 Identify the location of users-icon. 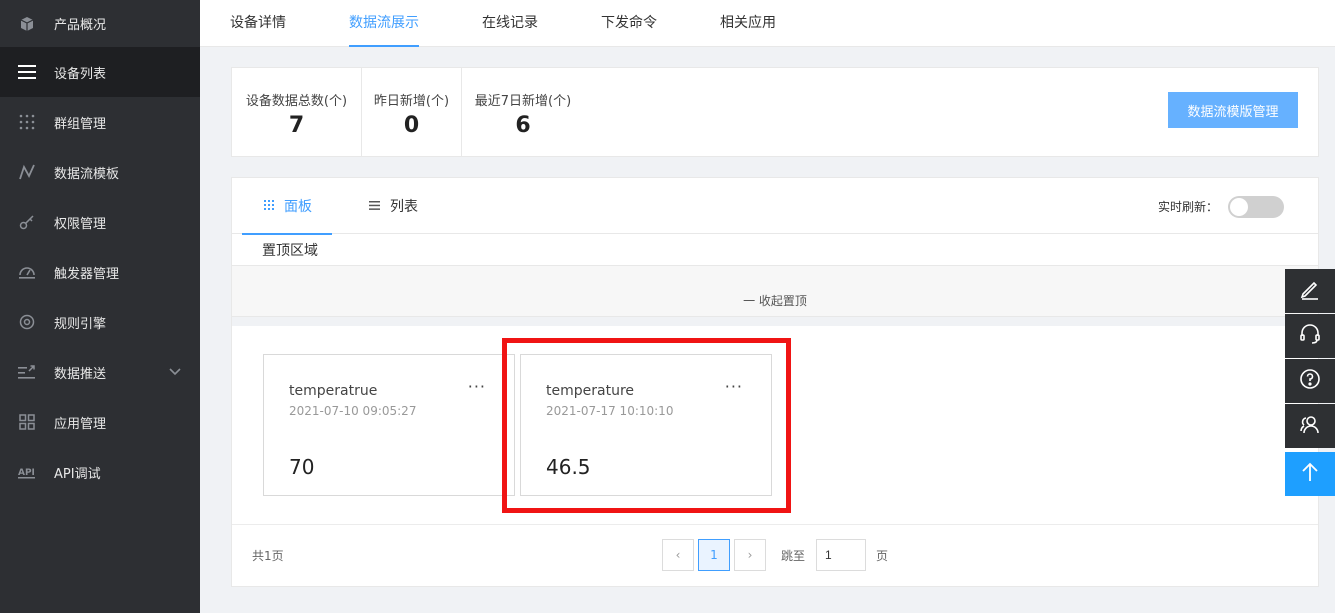
(1310, 426).